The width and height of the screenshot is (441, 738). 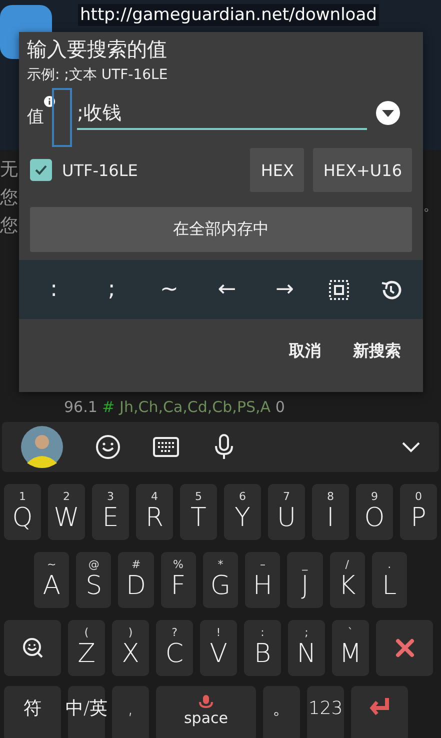 I want to click on keyboard-key: : B, so click(x=262, y=648).